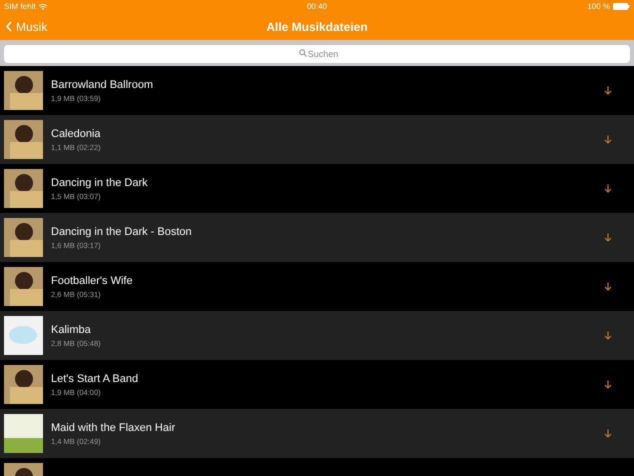 This screenshot has width=634, height=476. I want to click on song-title: Caledonia, so click(76, 134).